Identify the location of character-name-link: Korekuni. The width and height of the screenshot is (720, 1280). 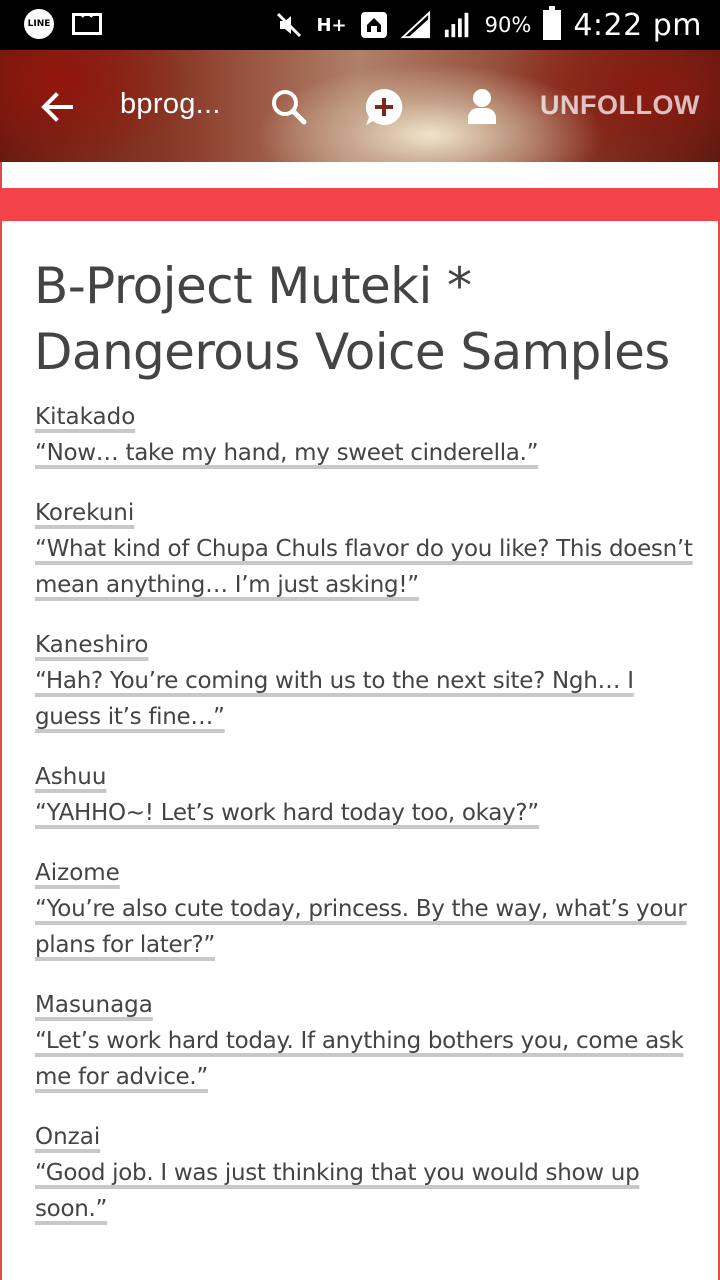
(84, 513).